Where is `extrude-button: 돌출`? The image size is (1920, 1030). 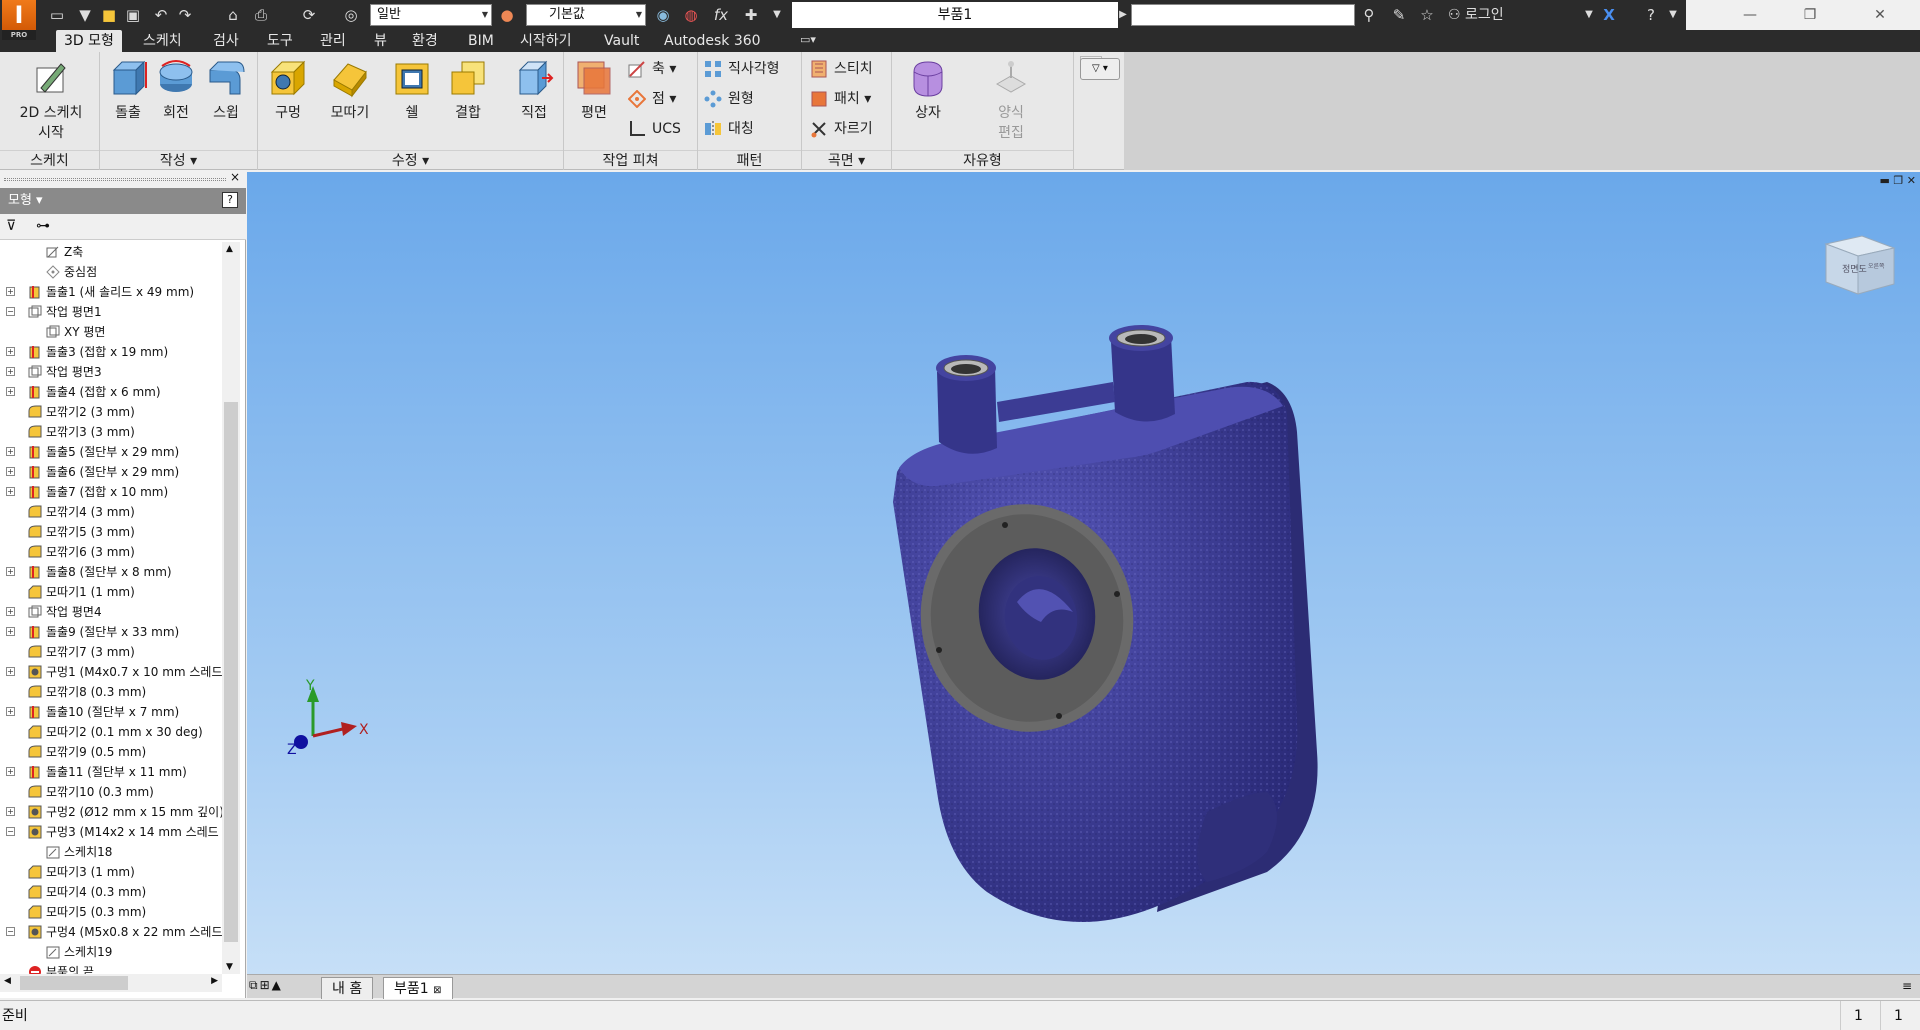 extrude-button: 돌출 is located at coordinates (128, 101).